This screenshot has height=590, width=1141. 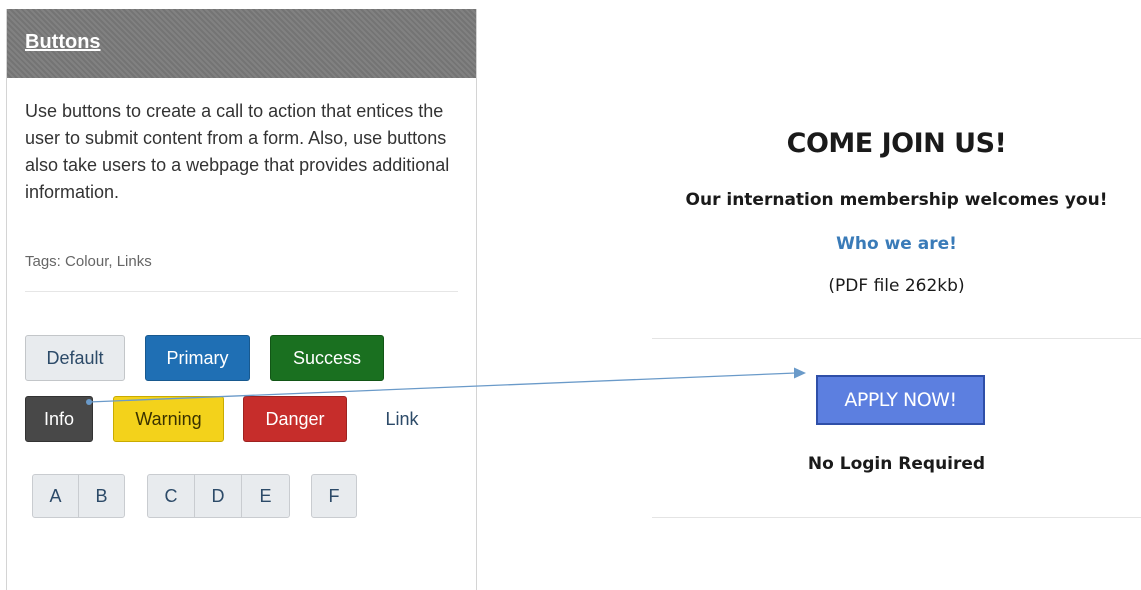 What do you see at coordinates (218, 496) in the screenshot?
I see `group-button-d: D` at bounding box center [218, 496].